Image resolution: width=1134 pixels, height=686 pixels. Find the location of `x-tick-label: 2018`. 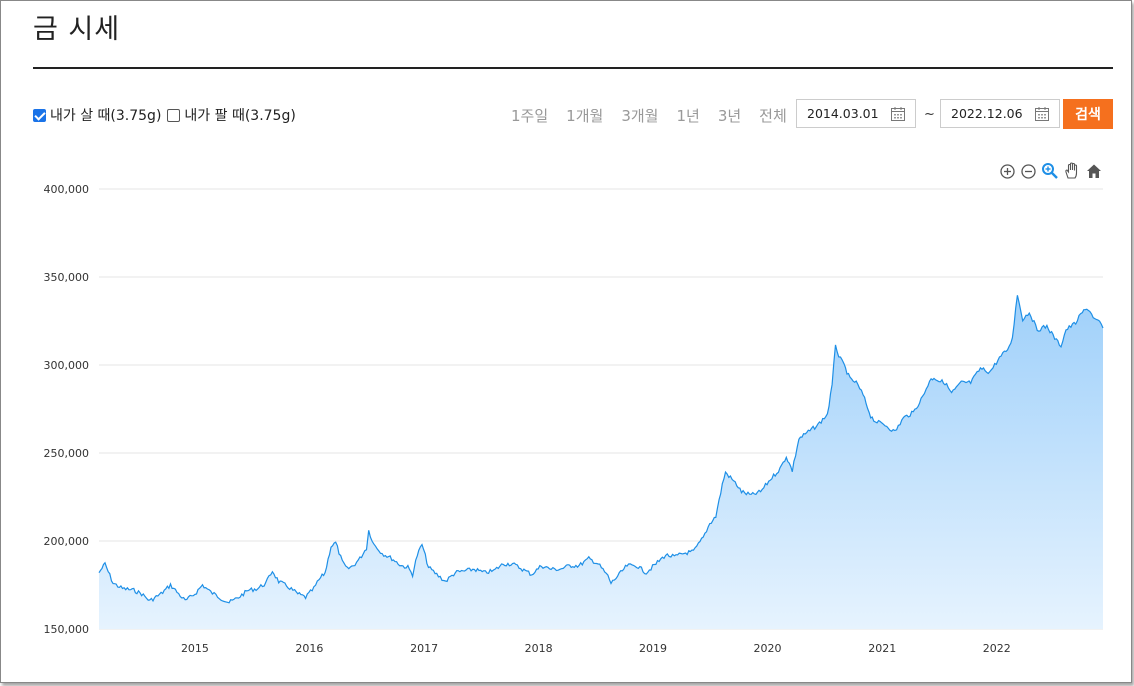

x-tick-label: 2018 is located at coordinates (539, 648).